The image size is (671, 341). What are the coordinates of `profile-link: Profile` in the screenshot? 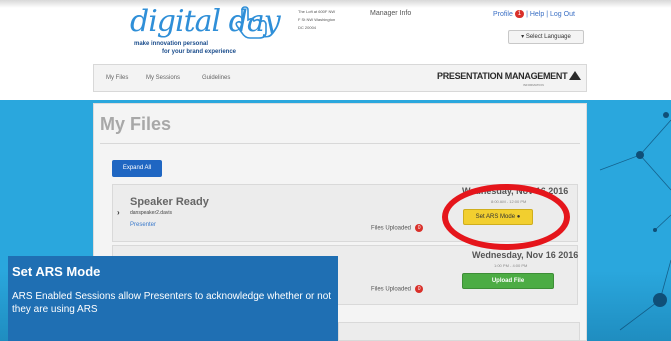 It's located at (503, 14).